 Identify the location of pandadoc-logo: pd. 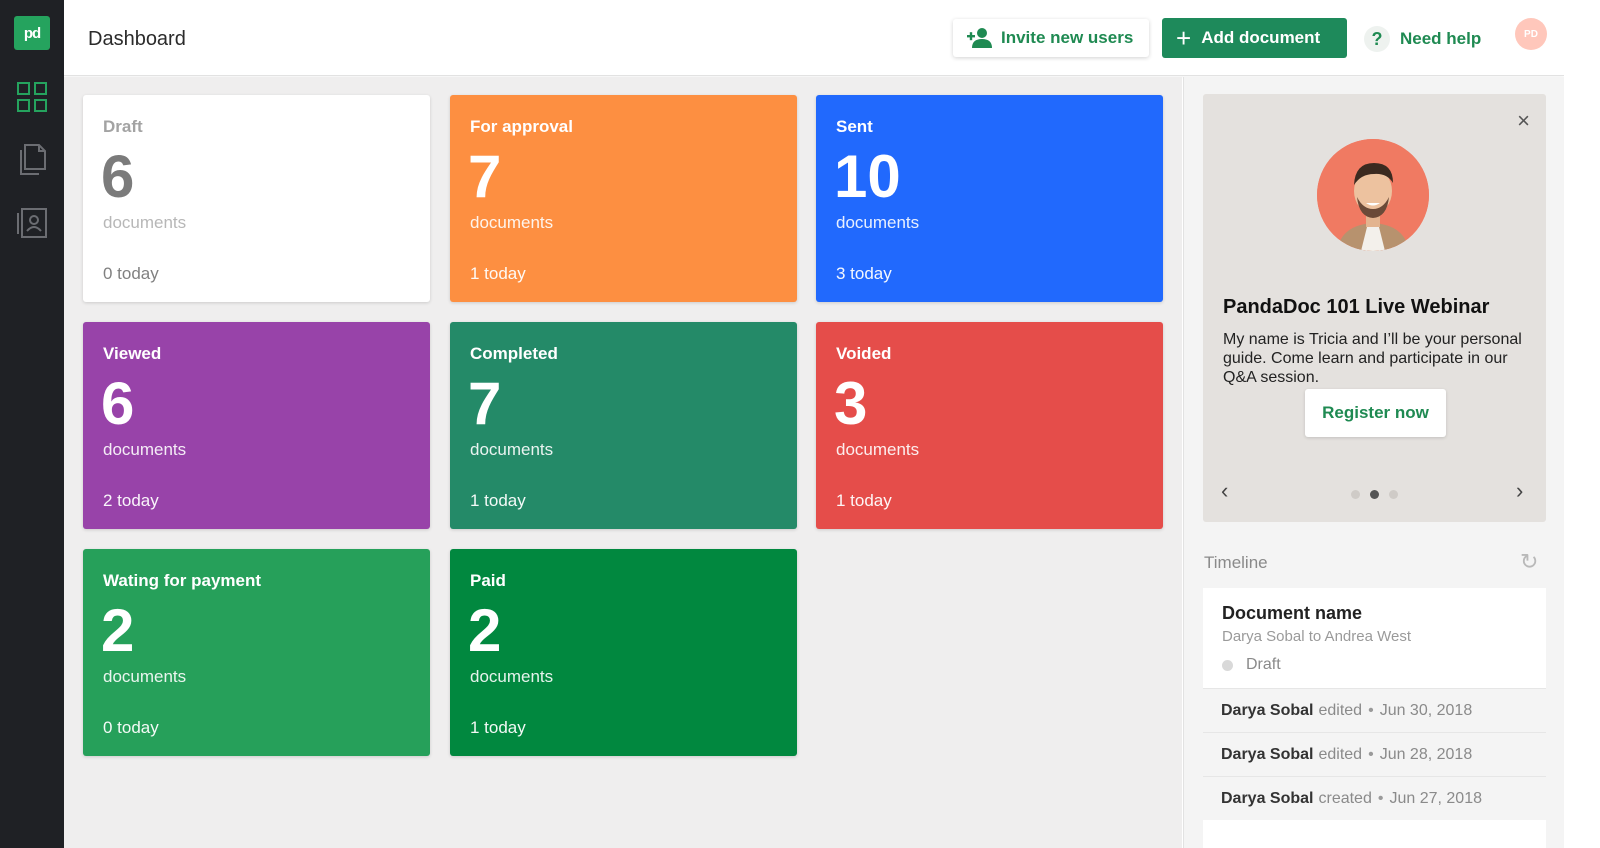
(32, 33).